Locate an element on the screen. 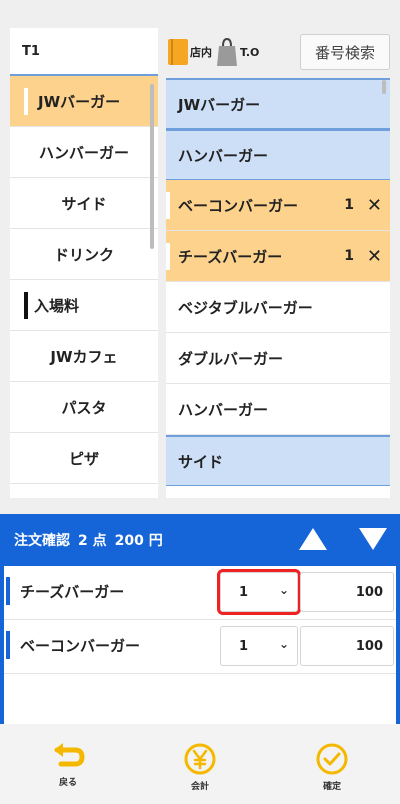 This screenshot has width=400, height=804. item-label: チーズバーガー is located at coordinates (230, 256).